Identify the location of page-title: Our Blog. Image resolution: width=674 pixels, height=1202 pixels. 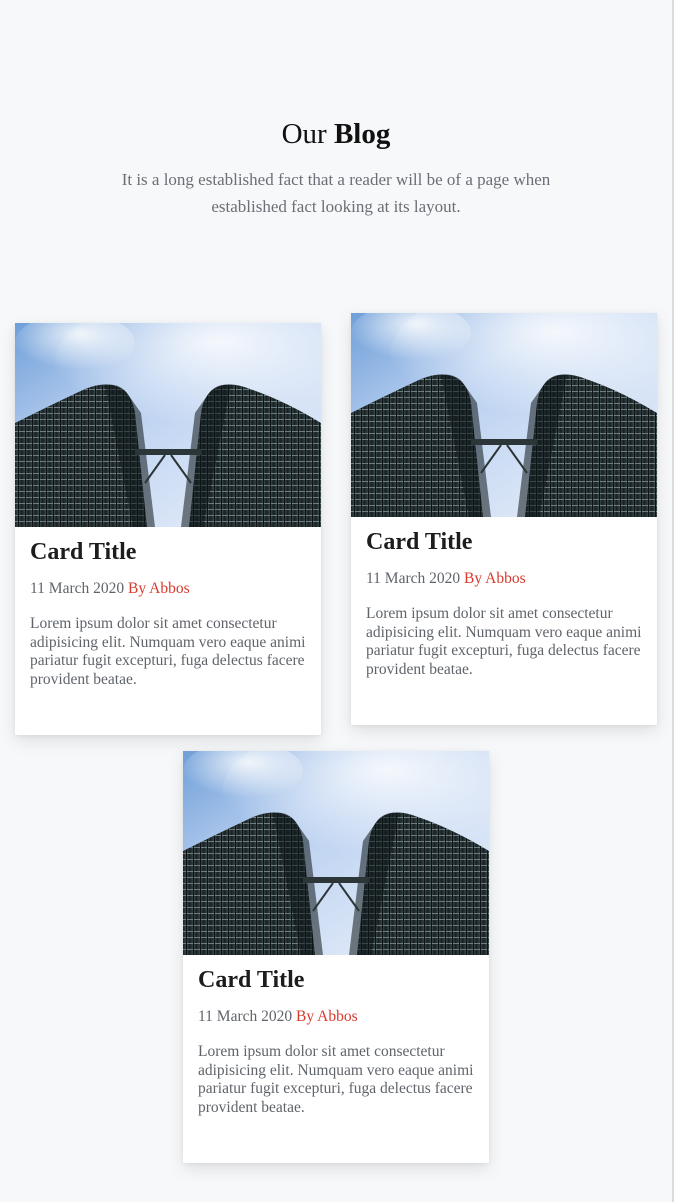
(336, 134).